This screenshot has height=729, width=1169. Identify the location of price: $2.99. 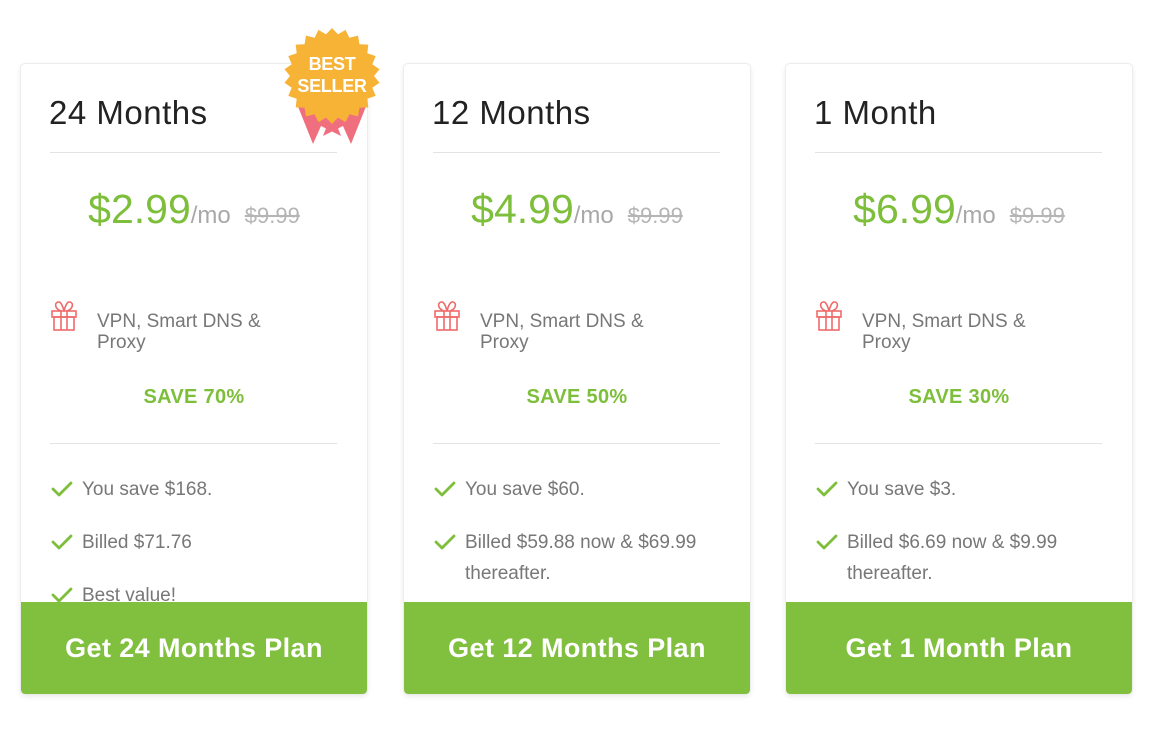
(139, 209).